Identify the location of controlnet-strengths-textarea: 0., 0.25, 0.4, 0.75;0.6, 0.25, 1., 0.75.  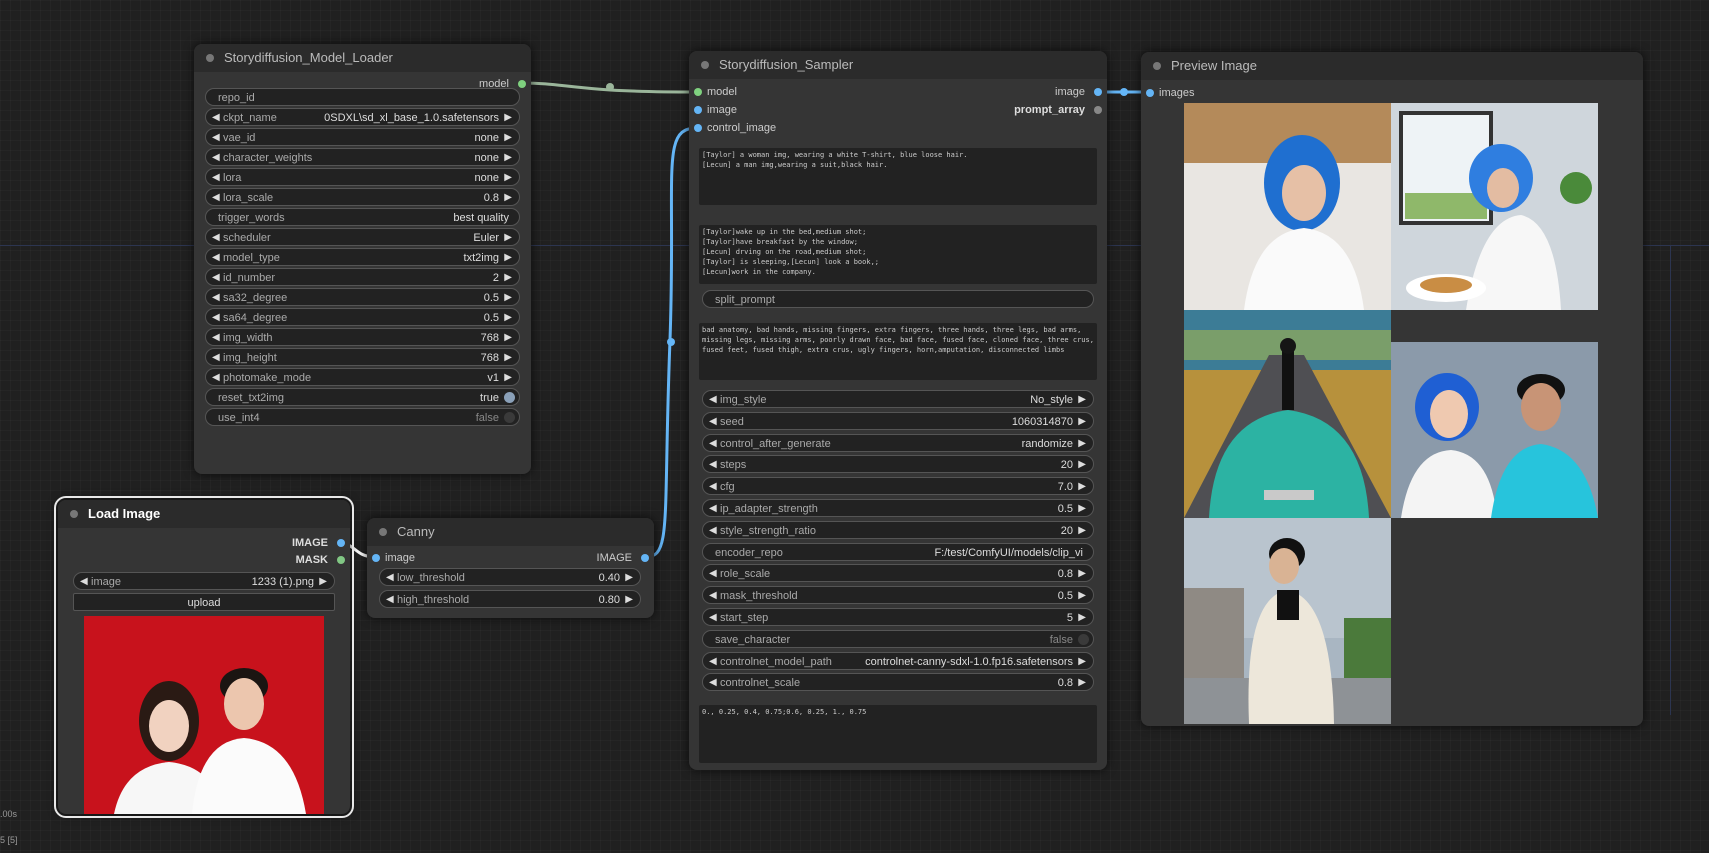
(898, 734).